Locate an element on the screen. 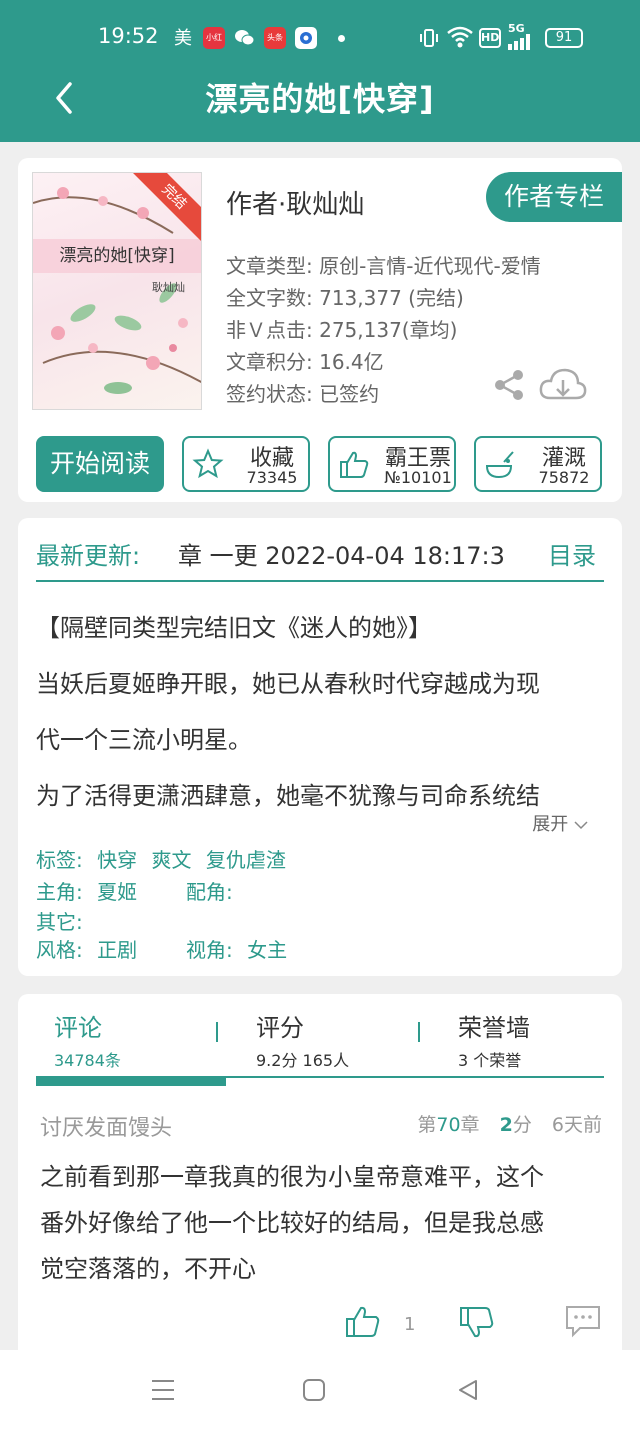  star-icon is located at coordinates (208, 463).